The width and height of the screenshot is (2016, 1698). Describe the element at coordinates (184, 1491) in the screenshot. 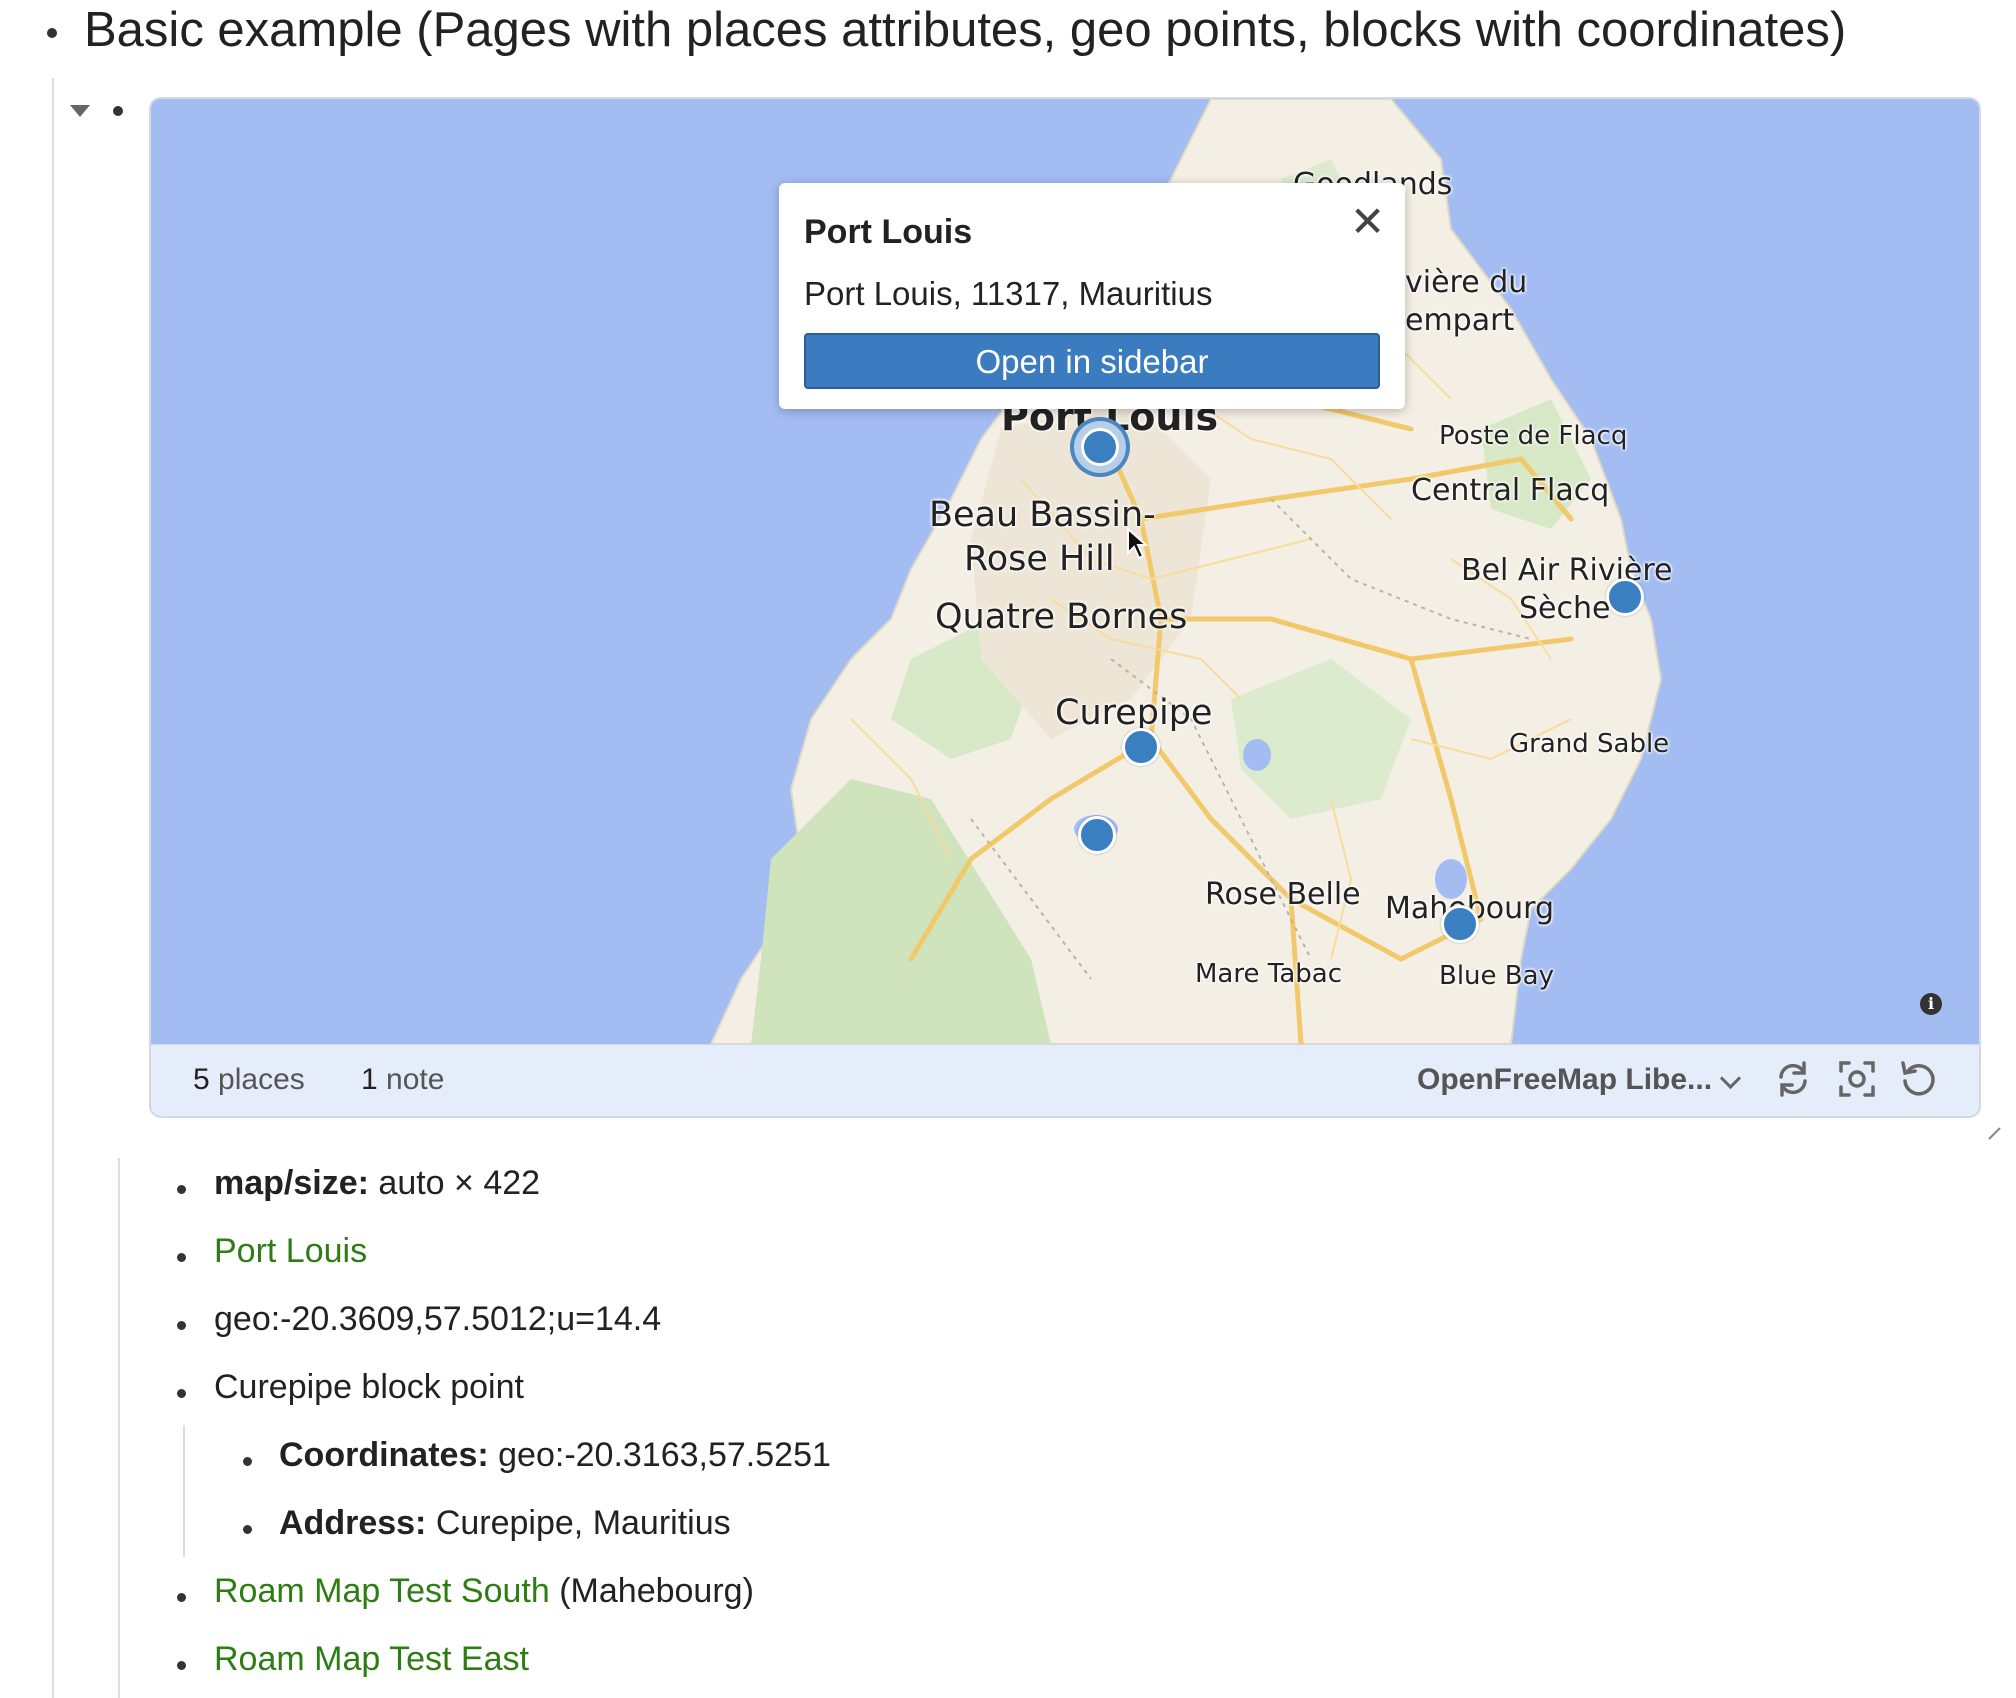

I see `indent-guide-curepipe` at that location.